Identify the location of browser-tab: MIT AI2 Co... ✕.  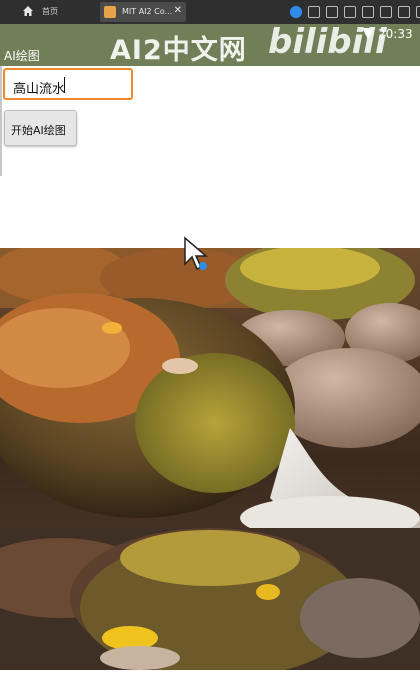
(143, 12).